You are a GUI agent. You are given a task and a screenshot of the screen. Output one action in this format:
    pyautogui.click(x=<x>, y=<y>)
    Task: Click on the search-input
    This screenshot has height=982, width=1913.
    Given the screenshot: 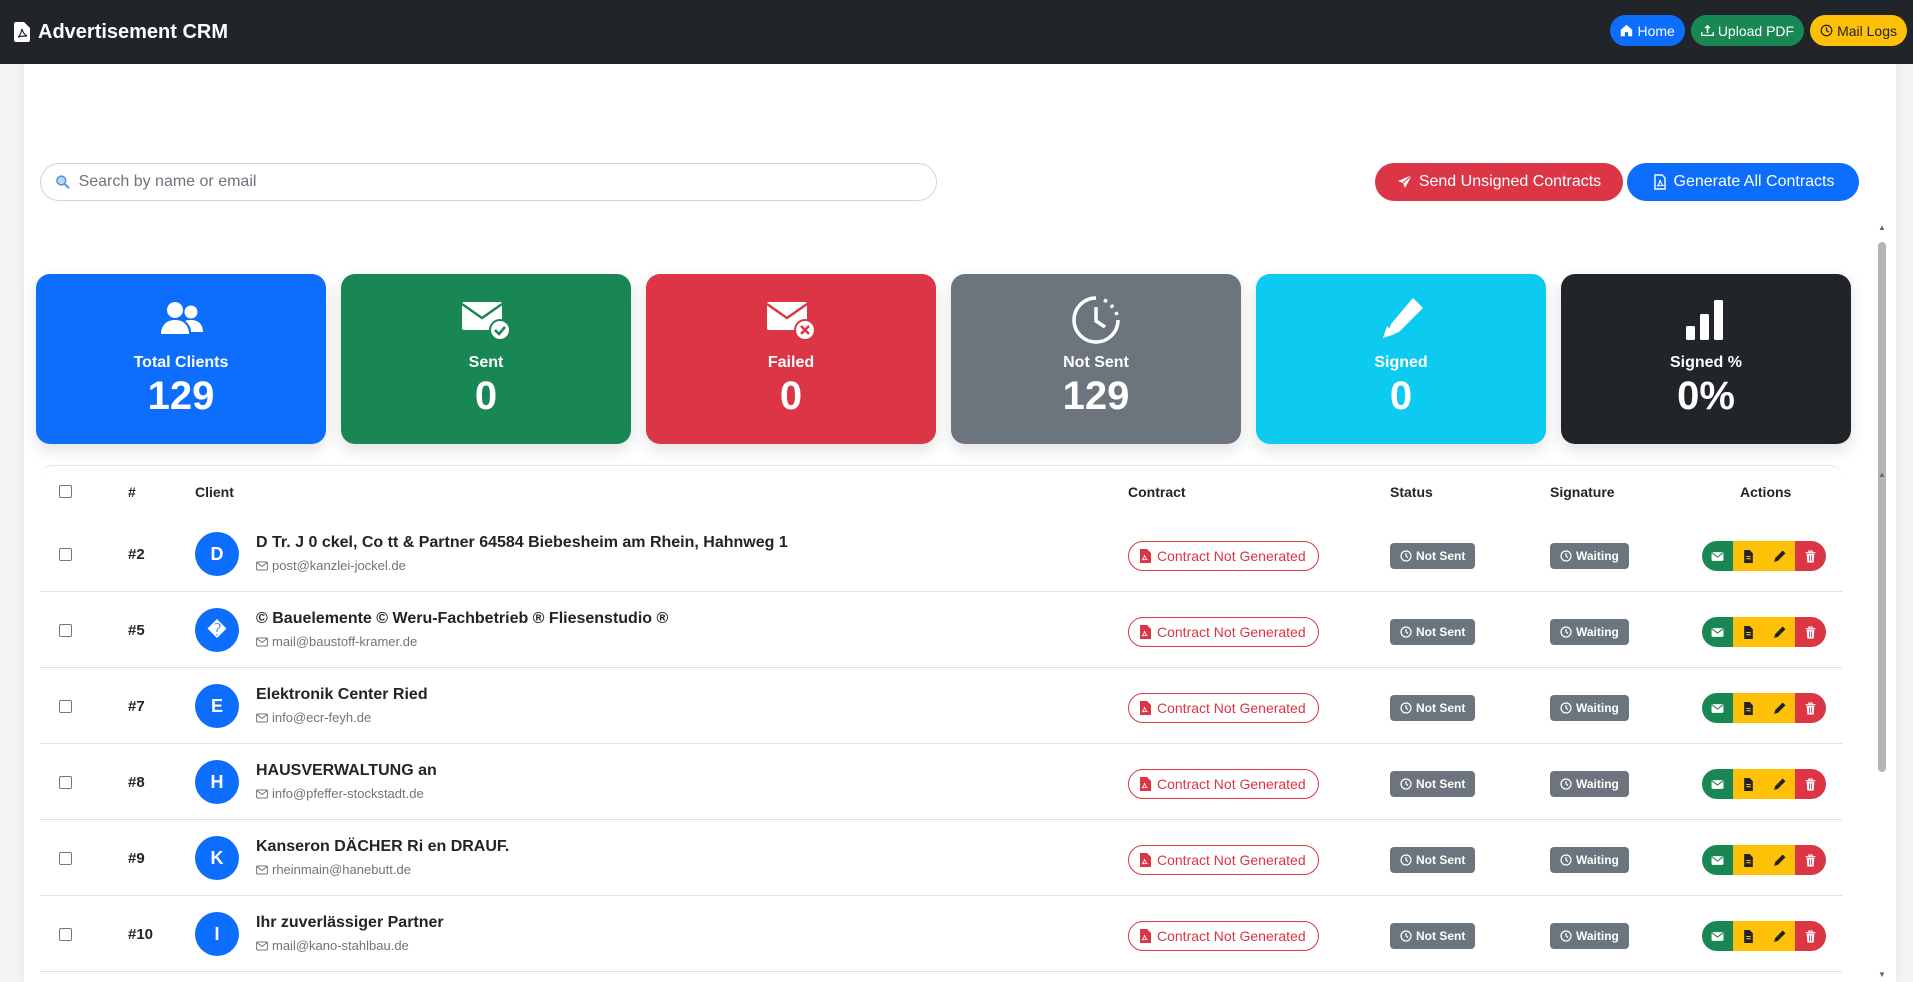 What is the action you would take?
    pyautogui.click(x=500, y=182)
    